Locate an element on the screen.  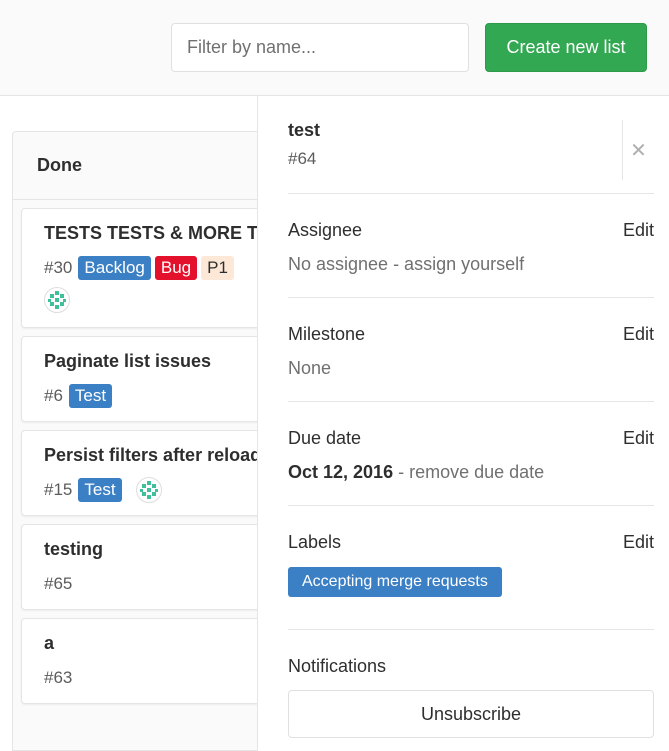
issue-card-title: Persist filters after reload is located at coordinates (157, 455).